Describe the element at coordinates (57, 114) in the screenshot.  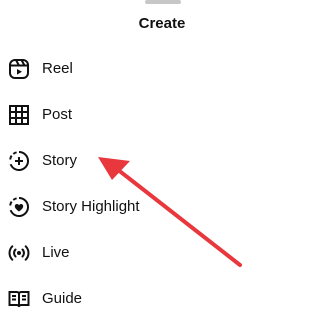
I see `menu-item-label: Post` at that location.